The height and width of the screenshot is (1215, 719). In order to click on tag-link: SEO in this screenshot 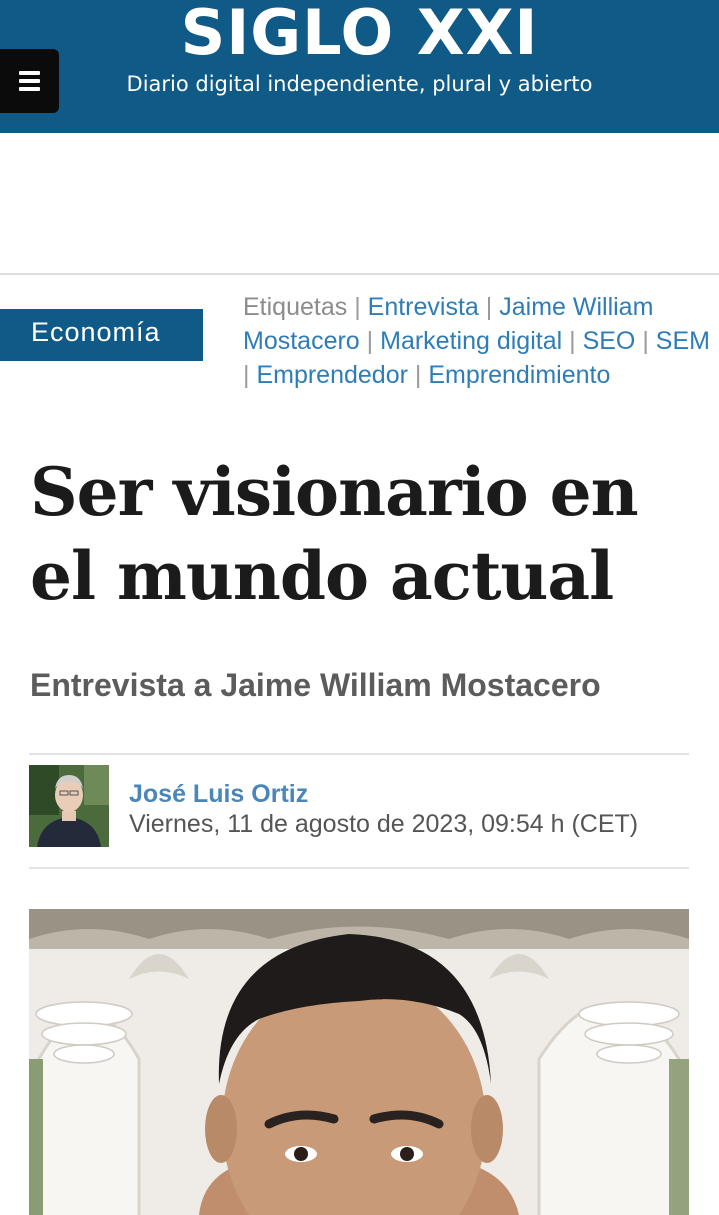, I will do `click(609, 341)`.